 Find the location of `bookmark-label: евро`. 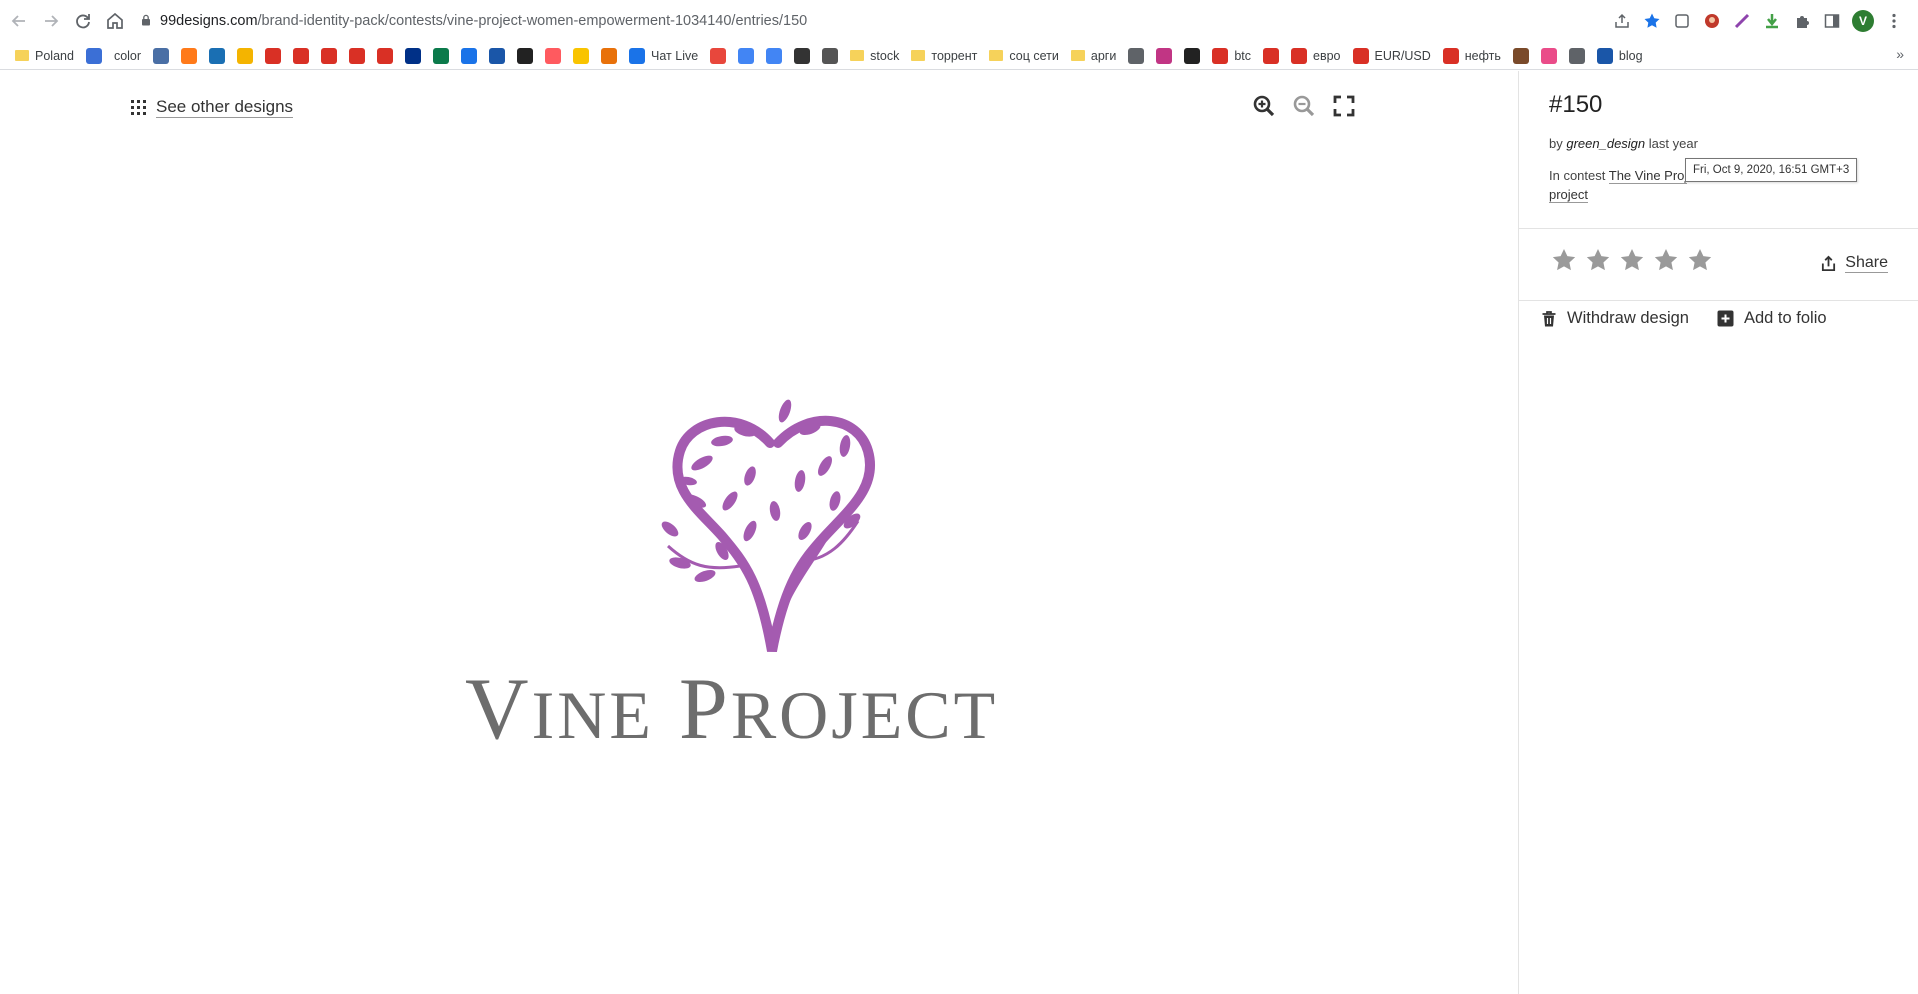

bookmark-label: евро is located at coordinates (1327, 55).